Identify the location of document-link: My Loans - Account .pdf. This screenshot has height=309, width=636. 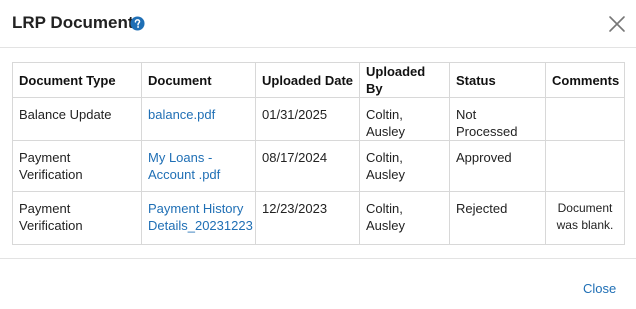
(184, 166).